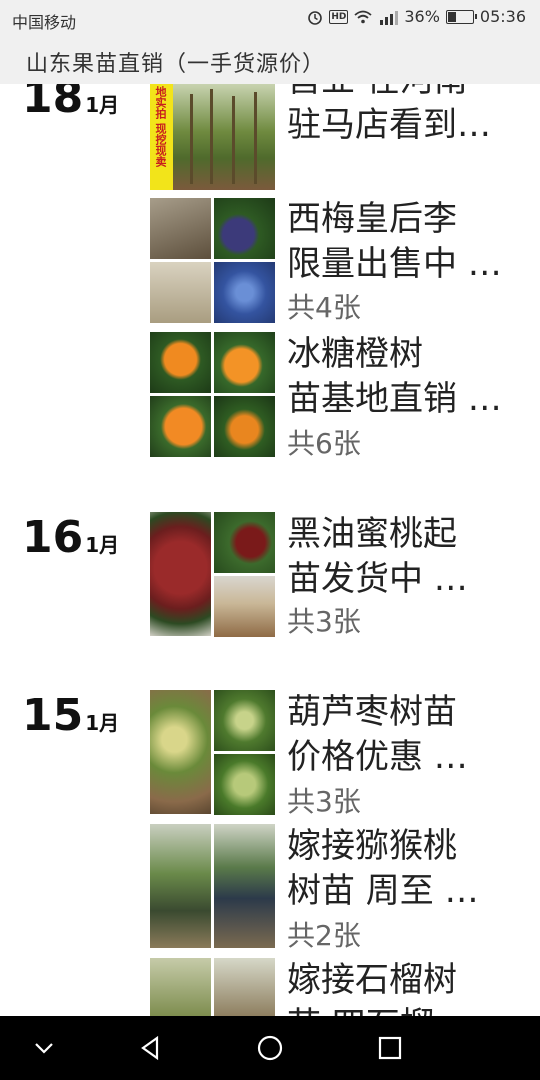 This screenshot has width=540, height=1080. What do you see at coordinates (161, 137) in the screenshot?
I see `photo-banner: 地实拍 现挖现卖` at bounding box center [161, 137].